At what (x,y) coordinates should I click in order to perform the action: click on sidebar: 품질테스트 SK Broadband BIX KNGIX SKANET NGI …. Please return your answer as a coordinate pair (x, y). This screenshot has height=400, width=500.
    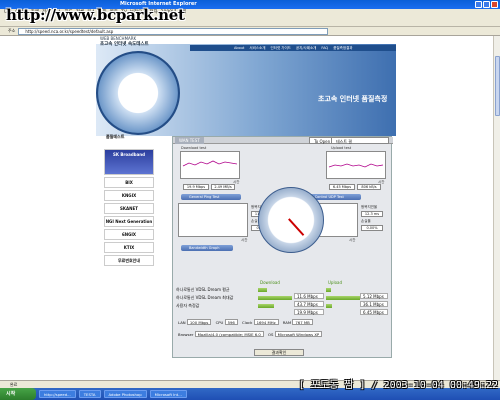
    Looking at the image, I should click on (131, 201).